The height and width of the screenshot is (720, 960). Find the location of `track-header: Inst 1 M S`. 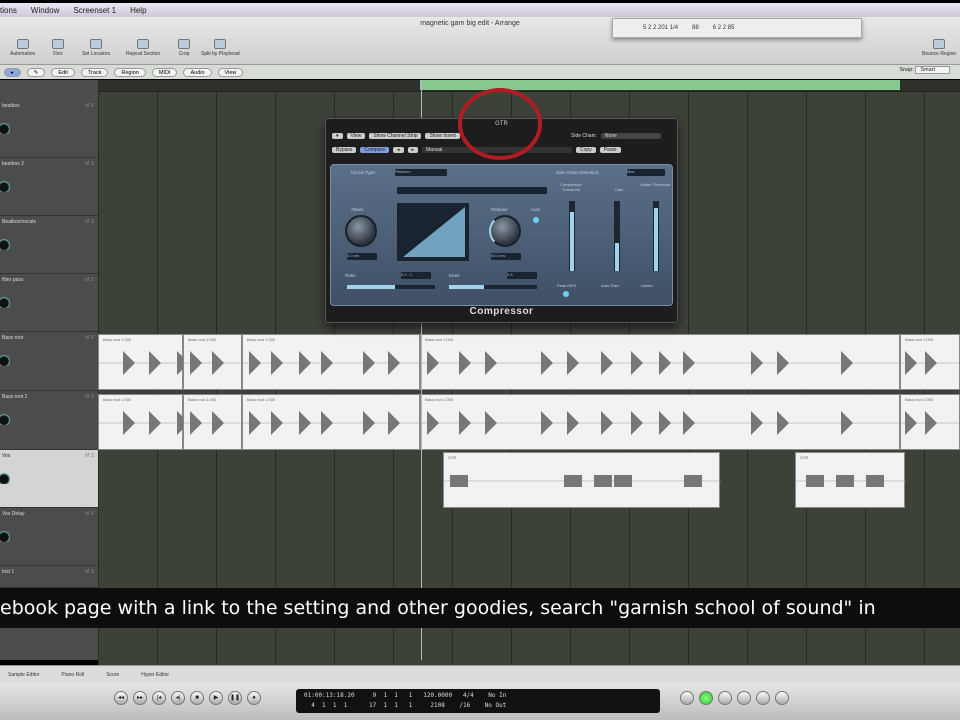

track-header: Inst 1 M S is located at coordinates (49, 583).